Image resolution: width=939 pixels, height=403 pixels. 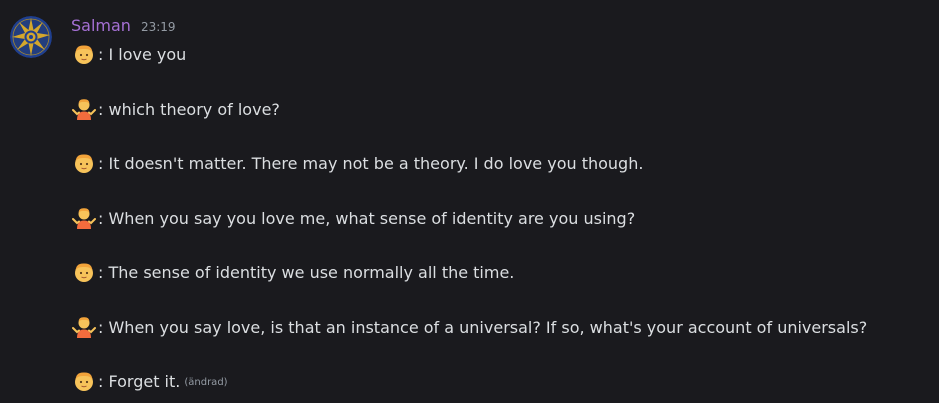 What do you see at coordinates (189, 109) in the screenshot?
I see `line-text: : which theory of love?` at bounding box center [189, 109].